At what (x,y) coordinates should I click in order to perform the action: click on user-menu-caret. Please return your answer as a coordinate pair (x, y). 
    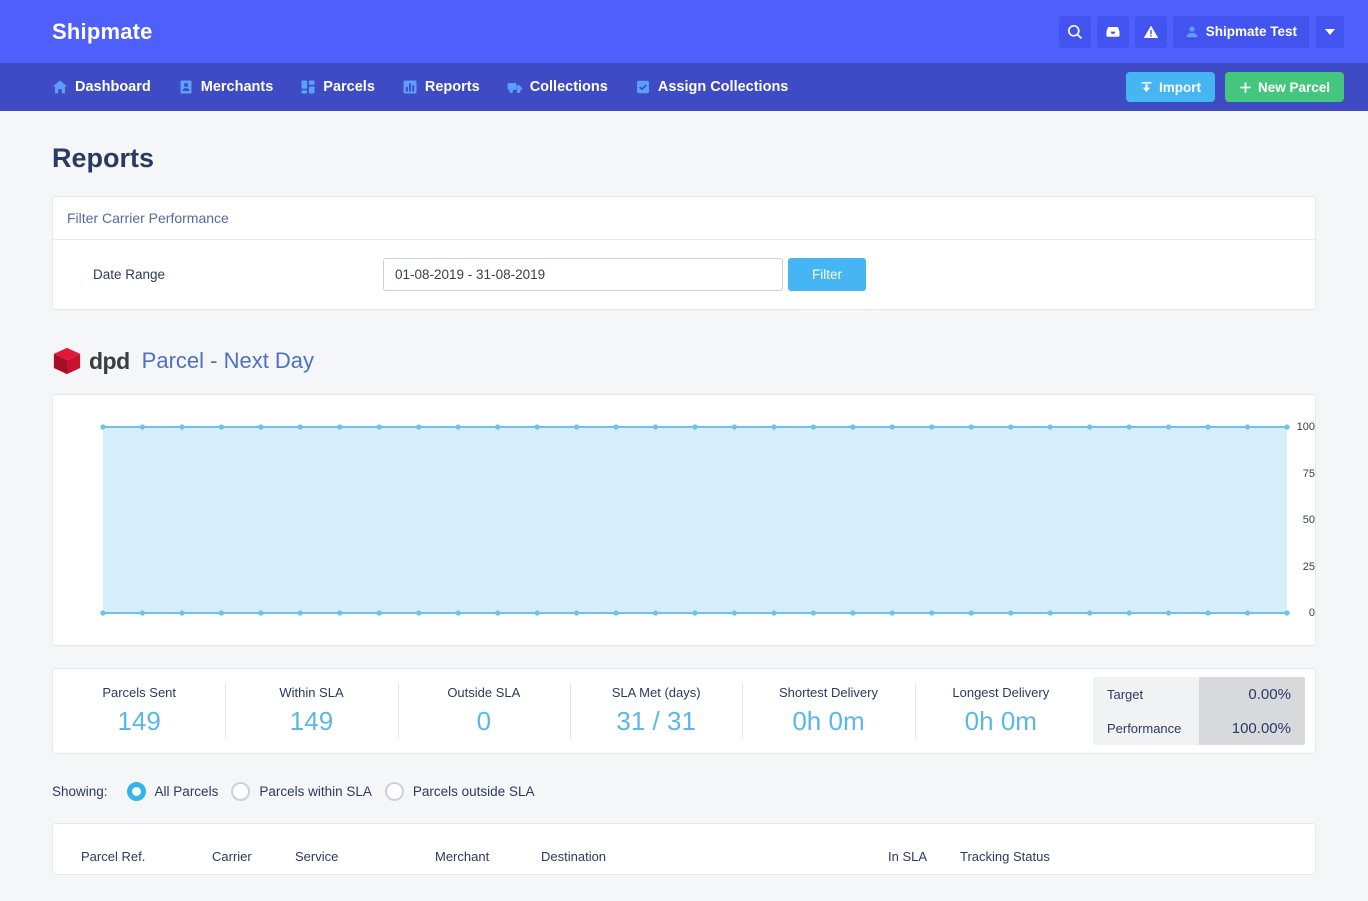
    Looking at the image, I should click on (1330, 31).